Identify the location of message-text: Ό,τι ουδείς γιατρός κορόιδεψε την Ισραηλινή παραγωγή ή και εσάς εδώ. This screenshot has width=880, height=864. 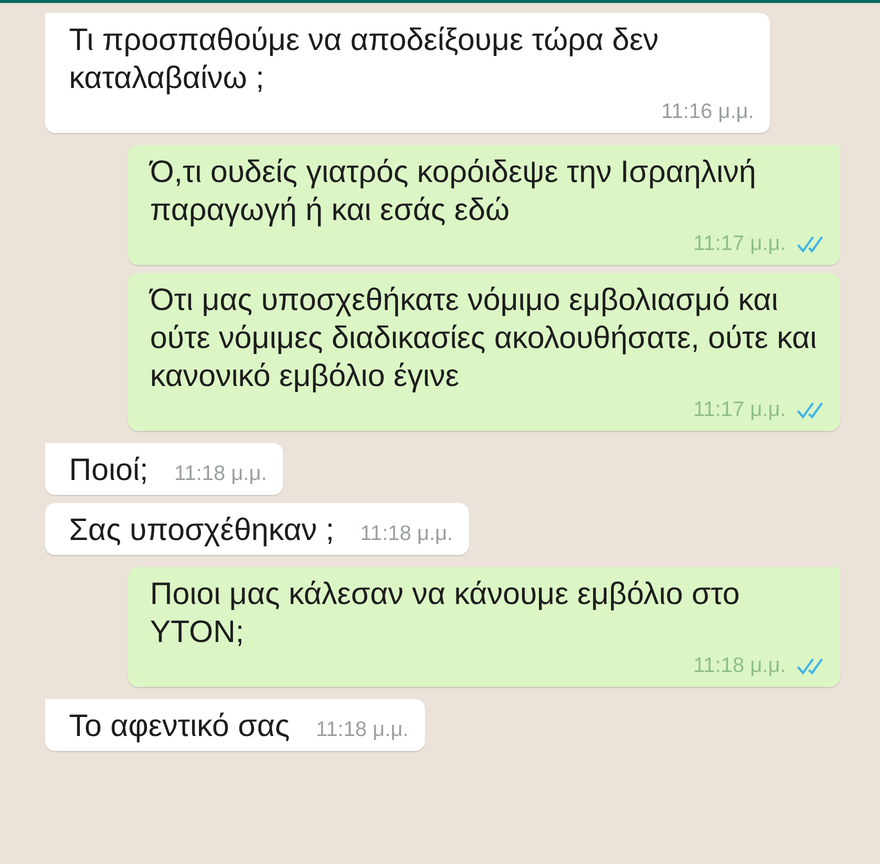
(454, 191).